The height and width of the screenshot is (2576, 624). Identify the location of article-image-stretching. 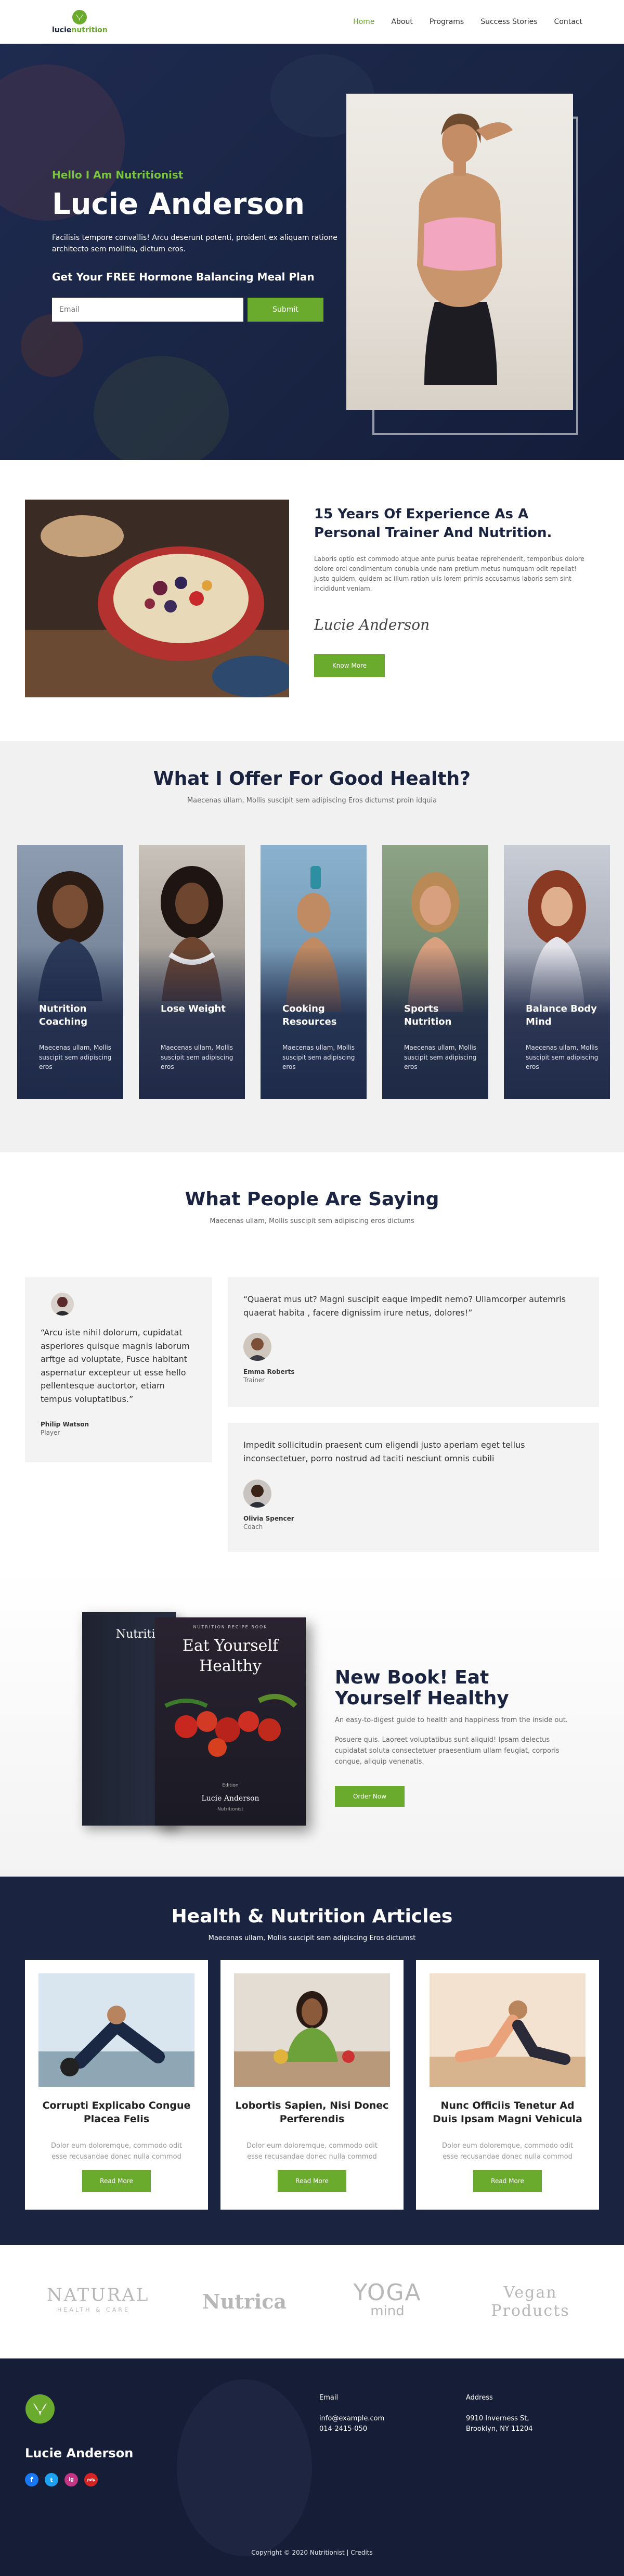
(508, 2030).